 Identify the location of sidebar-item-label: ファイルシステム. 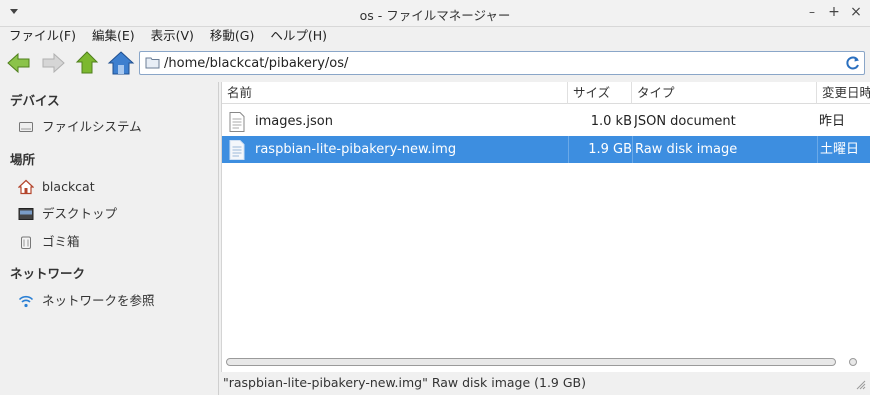
(92, 126).